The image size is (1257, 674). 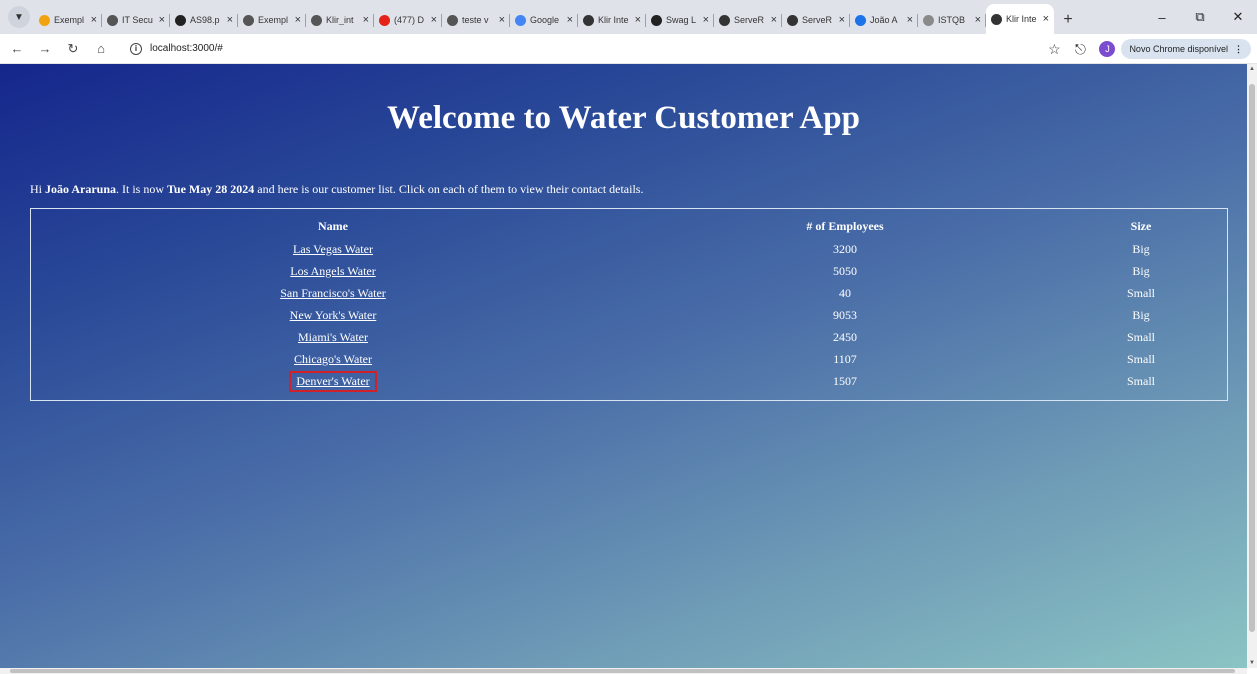 What do you see at coordinates (1200, 17) in the screenshot?
I see `restore-button: ⧉` at bounding box center [1200, 17].